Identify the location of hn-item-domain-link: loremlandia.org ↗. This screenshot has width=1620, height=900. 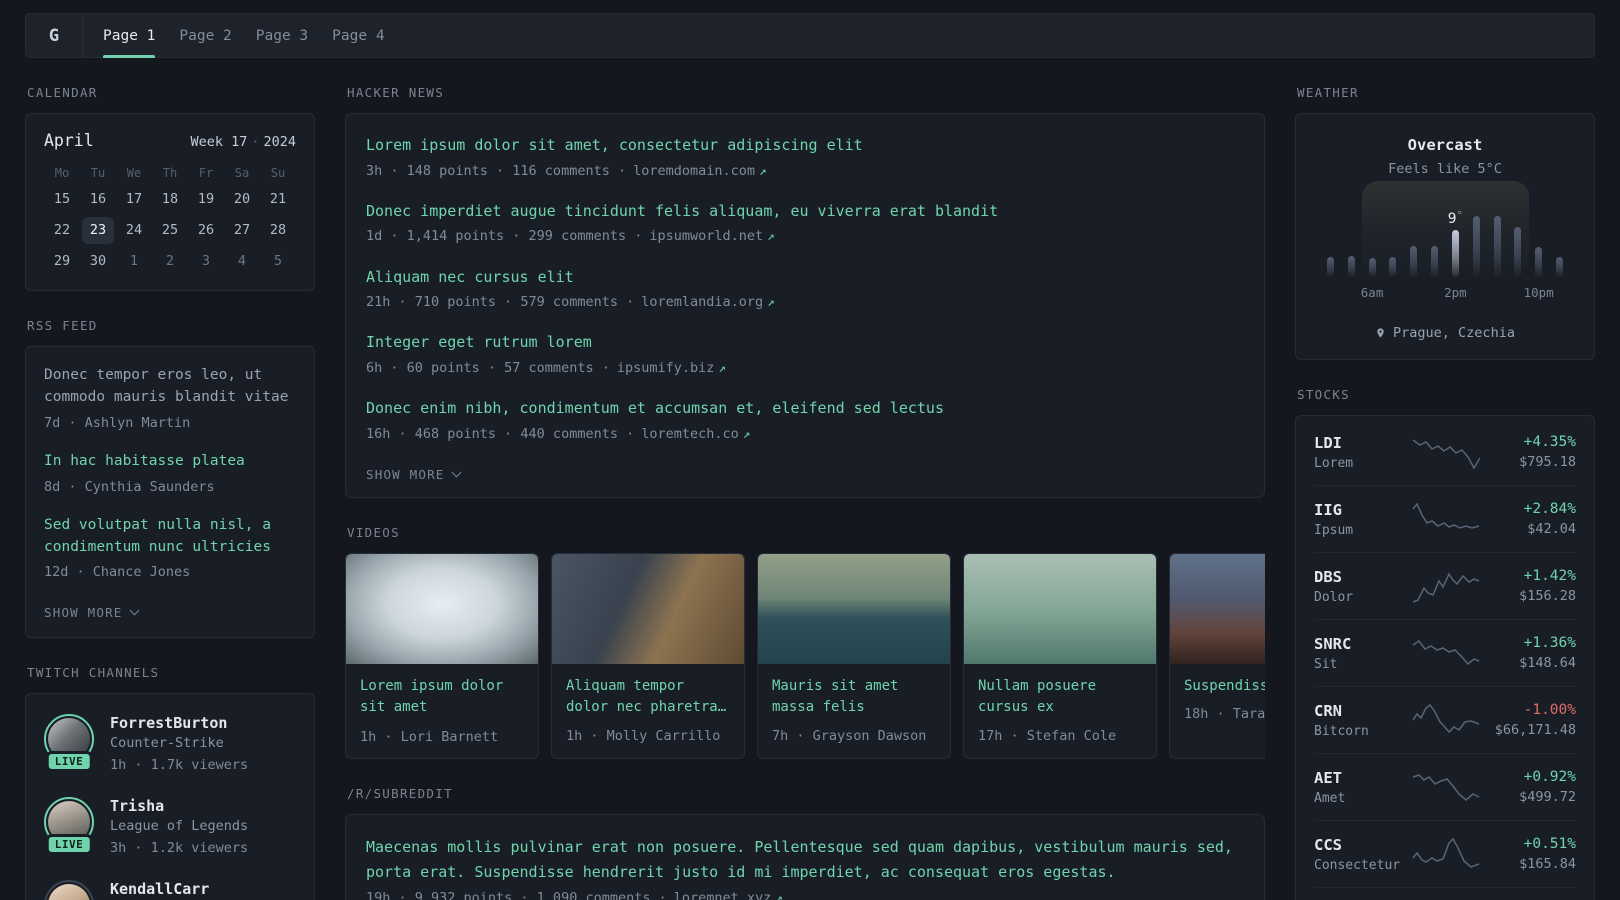
(707, 302).